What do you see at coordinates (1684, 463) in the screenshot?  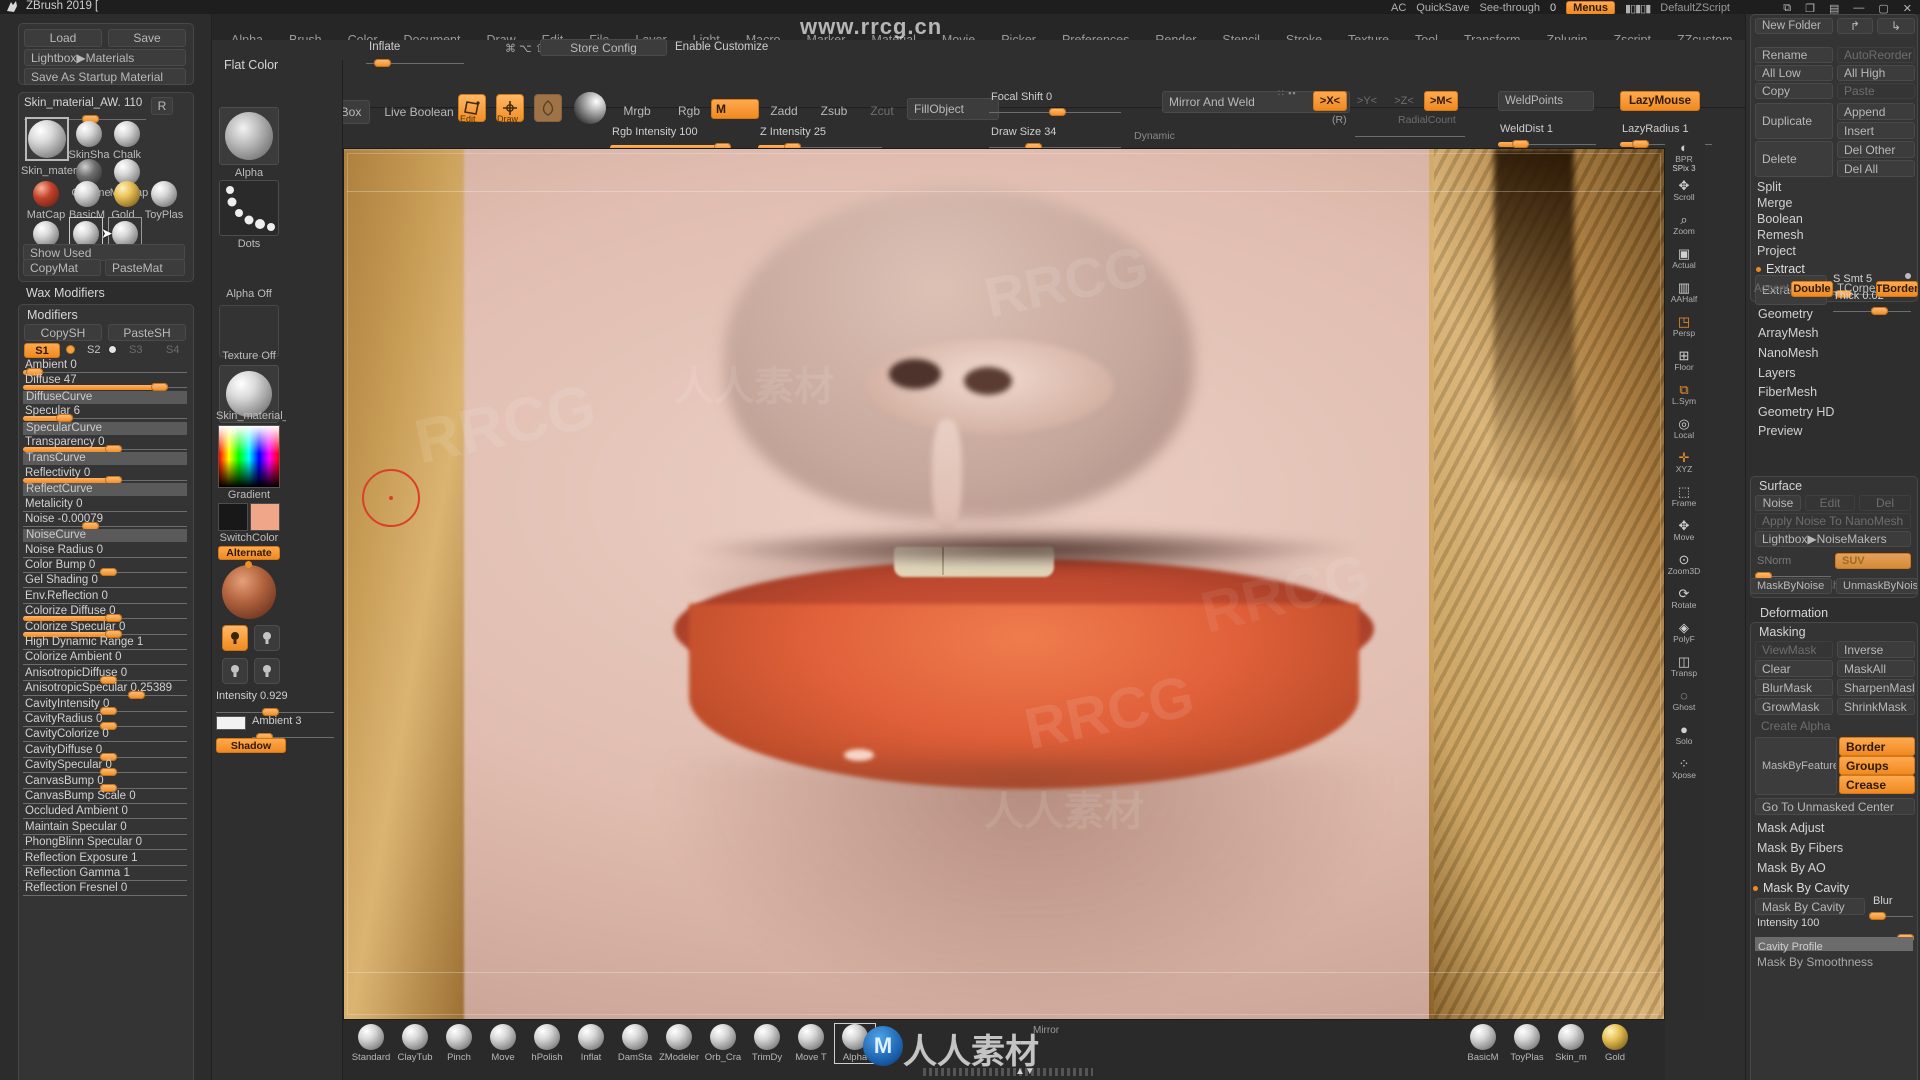 I see `viewport-tool-xyz: ✛ XYZ` at bounding box center [1684, 463].